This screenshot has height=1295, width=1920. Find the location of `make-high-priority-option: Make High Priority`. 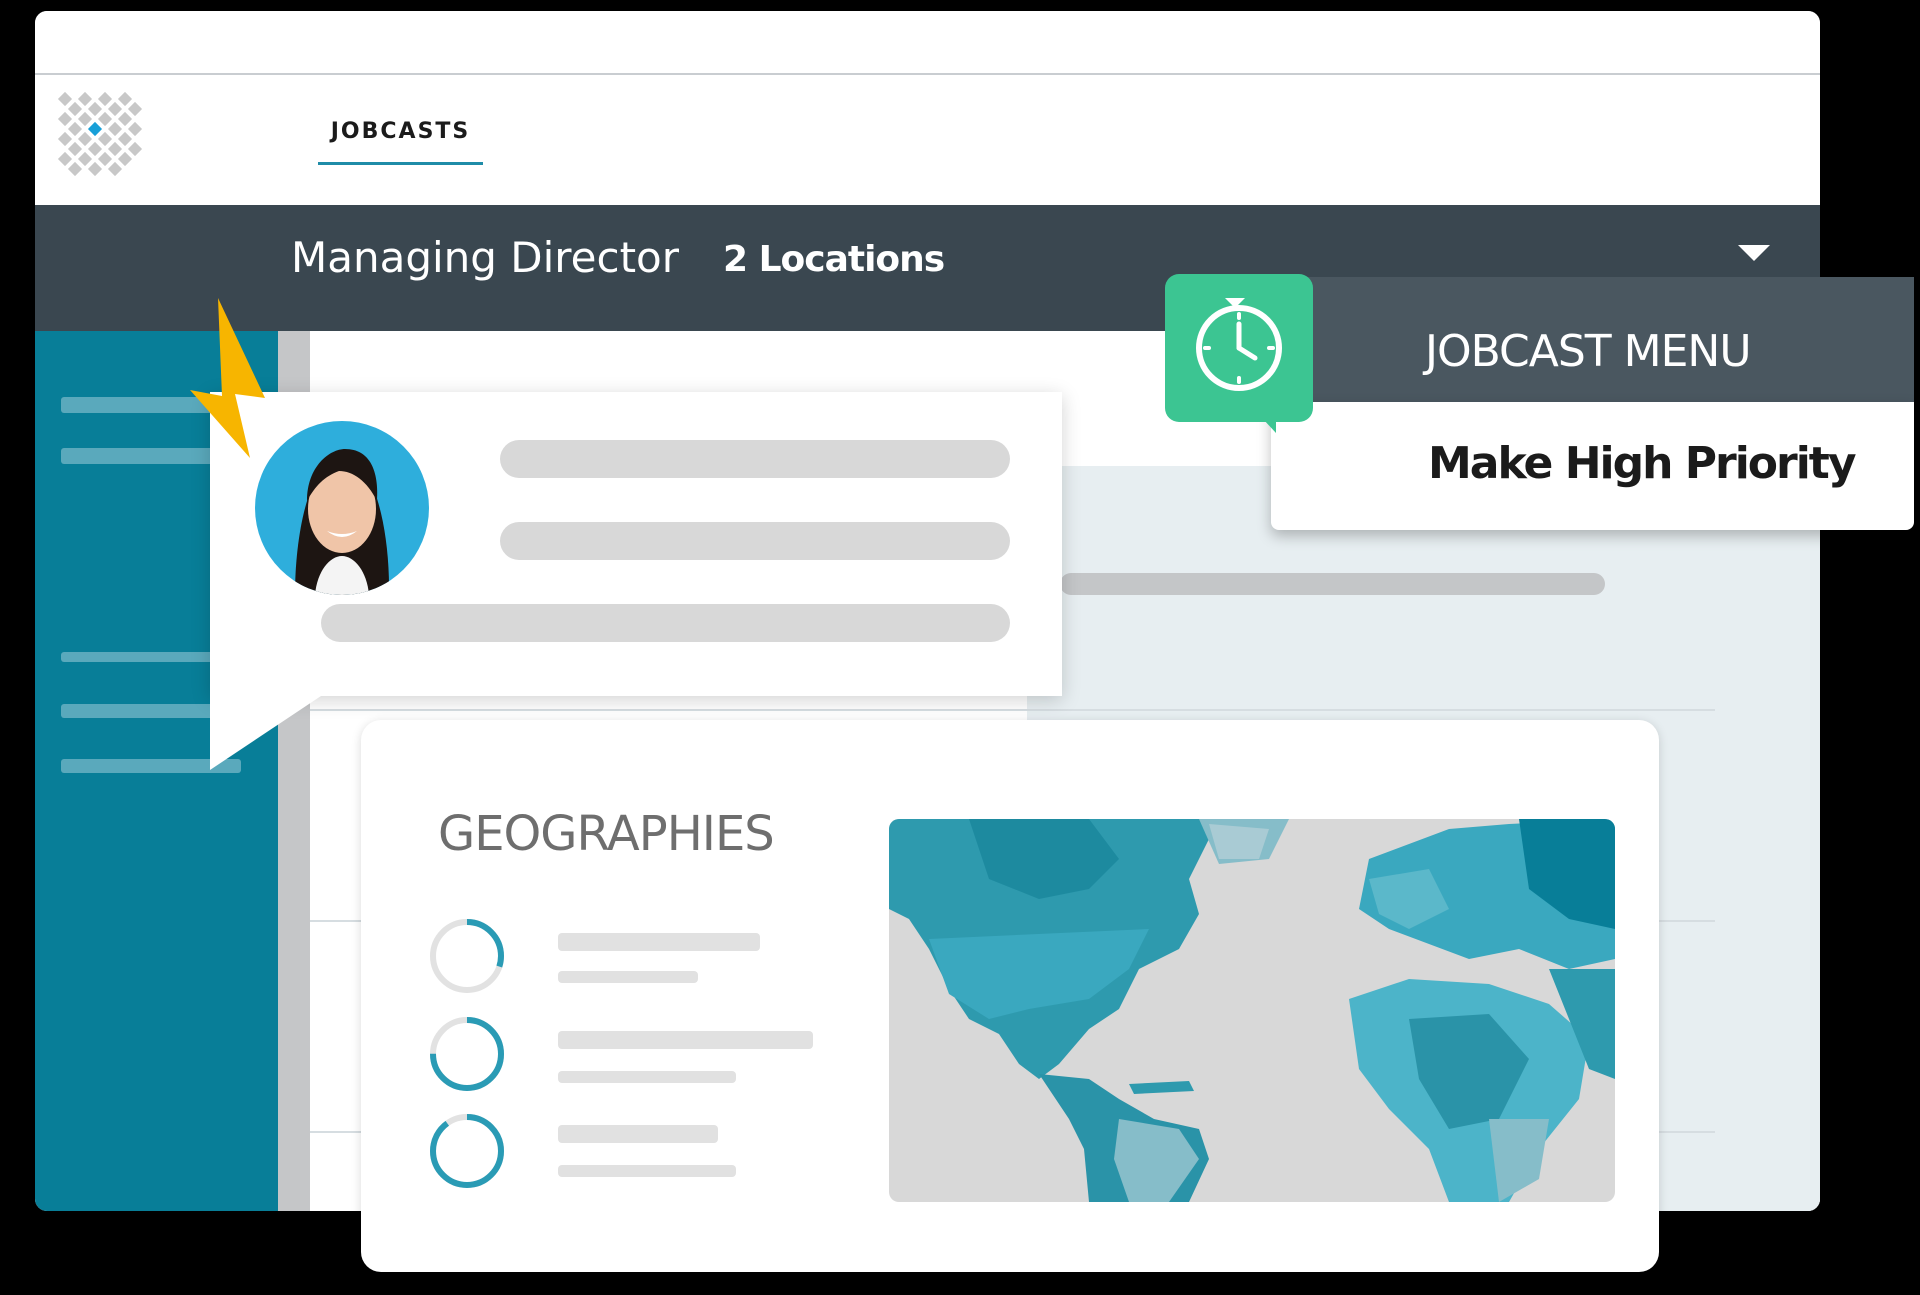

make-high-priority-option: Make High Priority is located at coordinates (1592, 466).